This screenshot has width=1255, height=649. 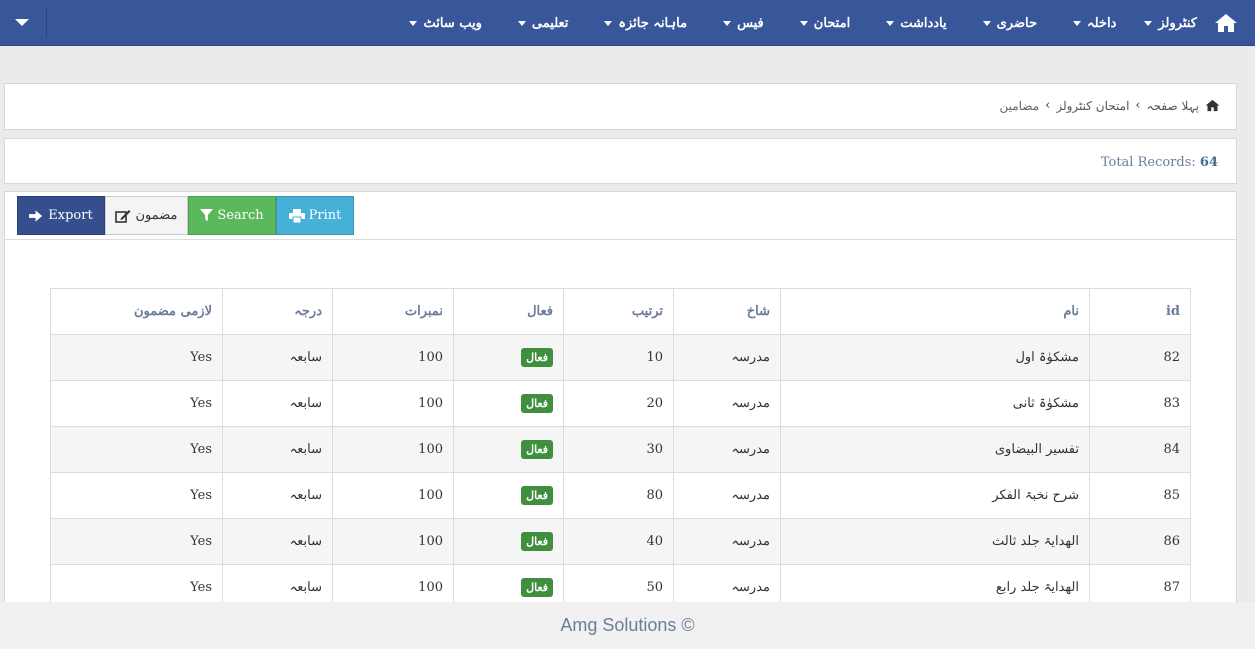 What do you see at coordinates (240, 215) in the screenshot?
I see `search-button-label: Search` at bounding box center [240, 215].